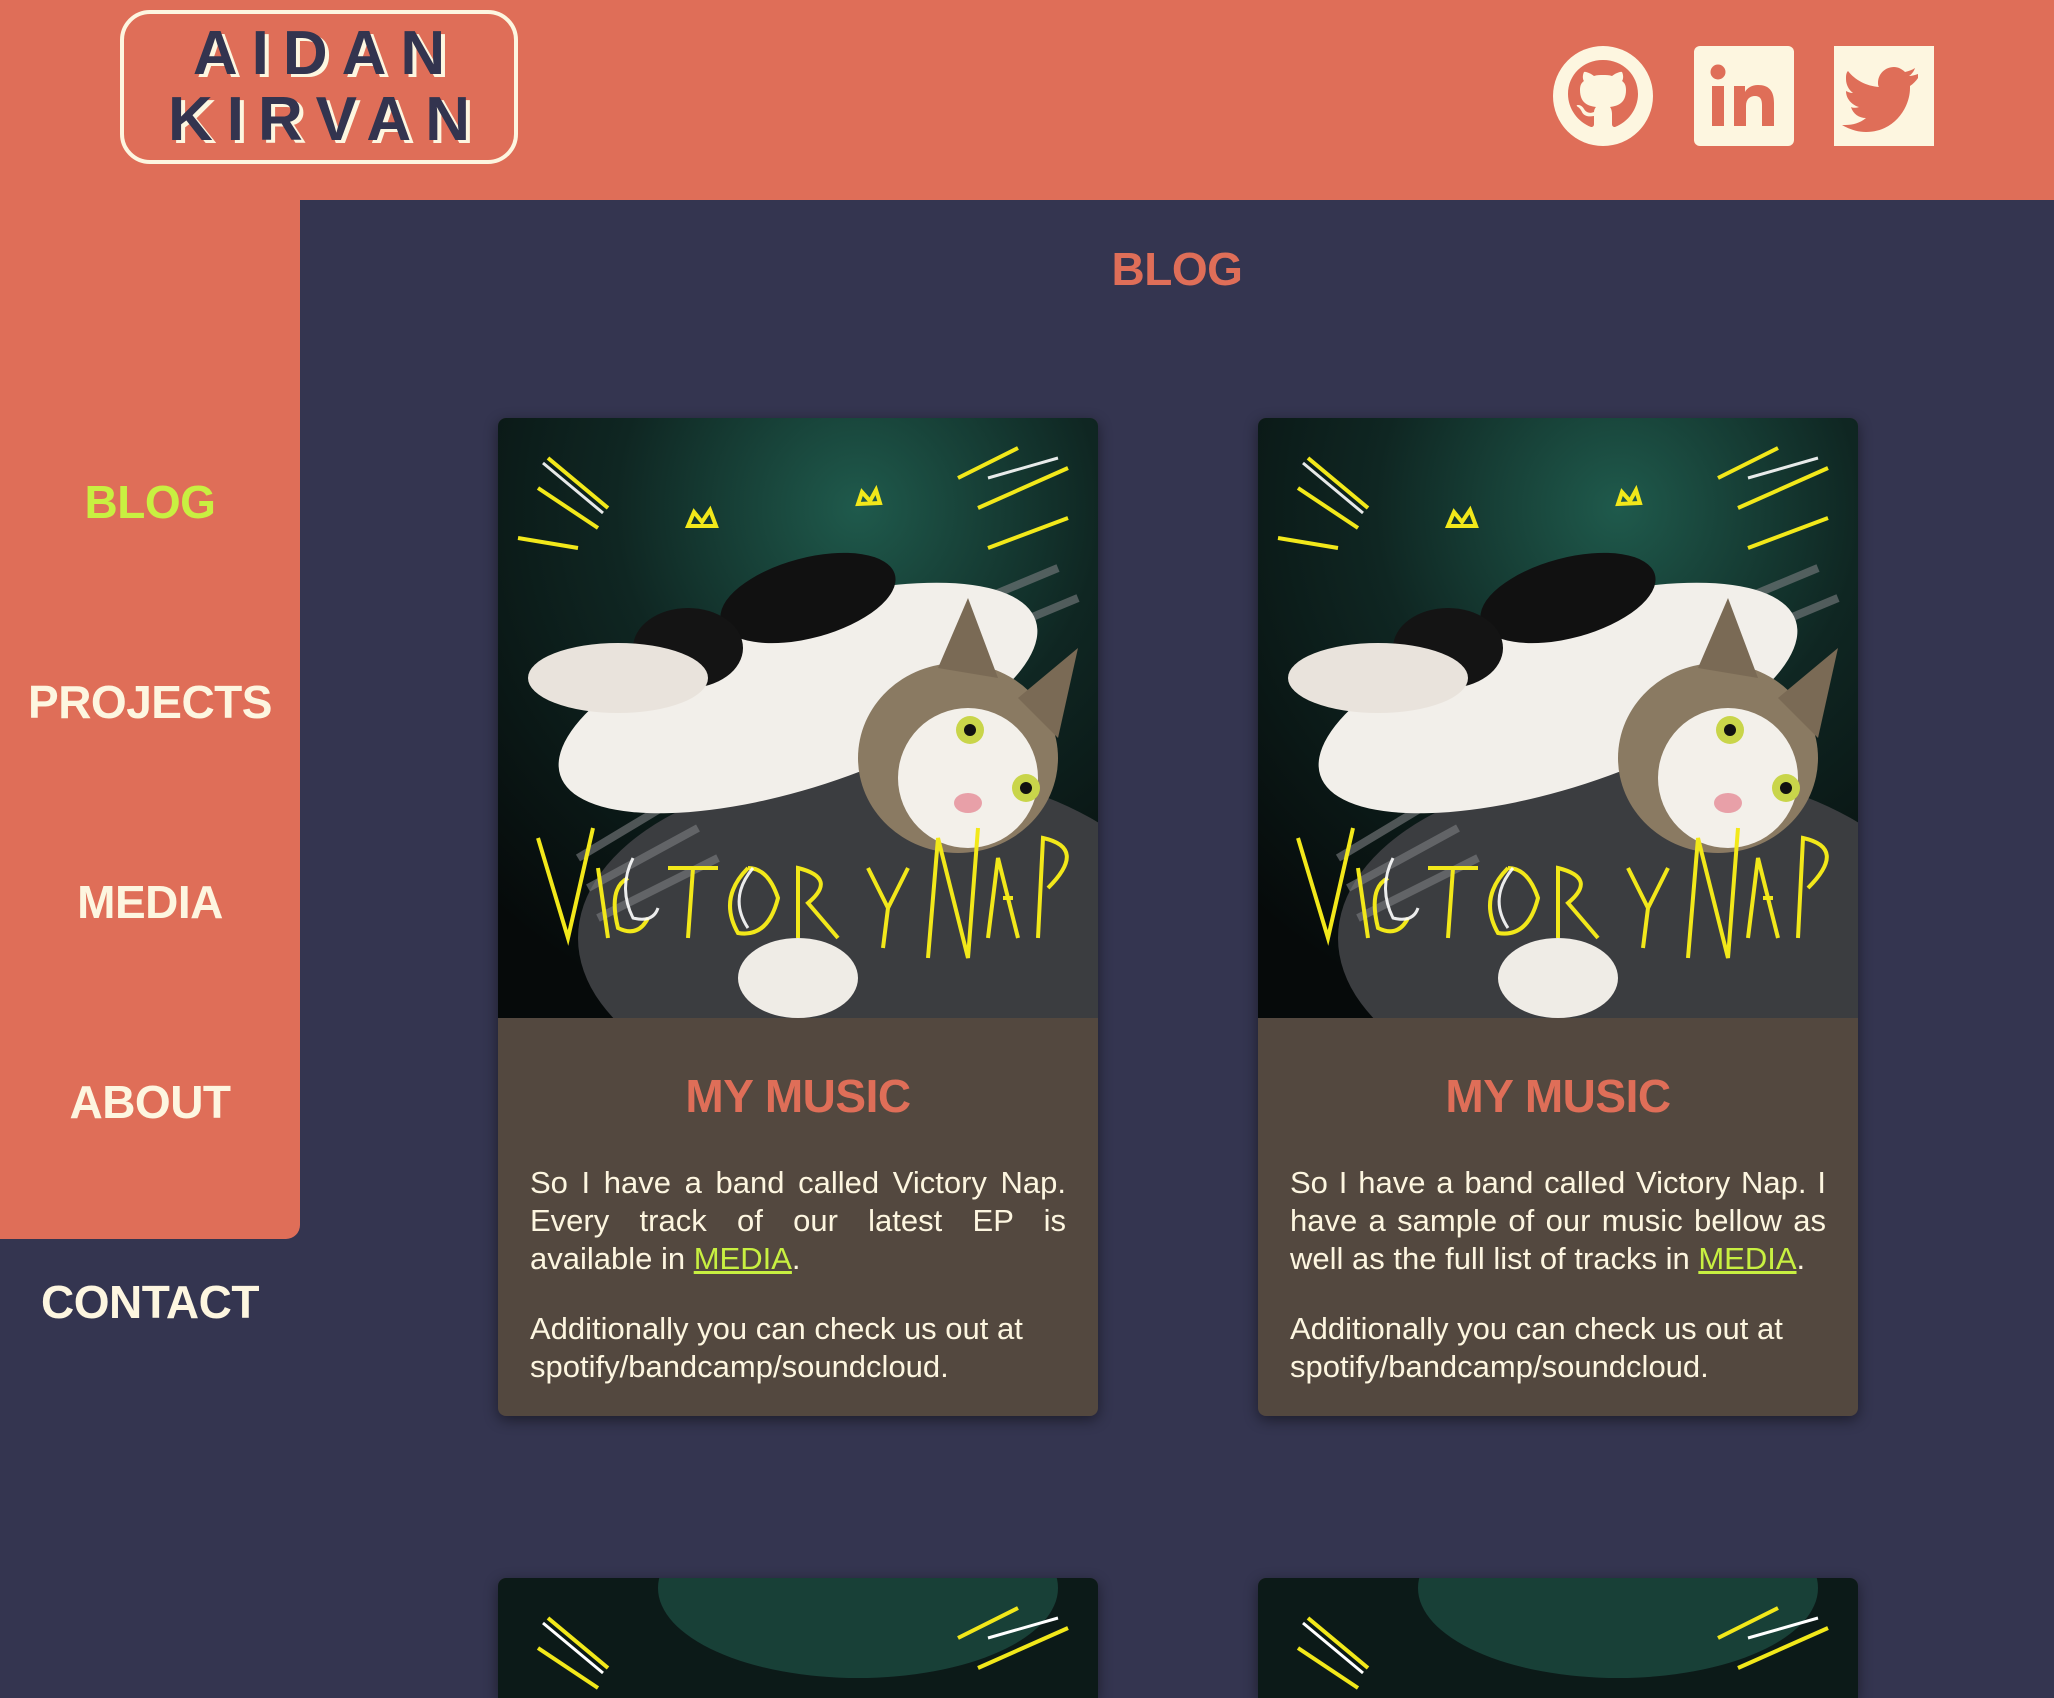 Image resolution: width=2054 pixels, height=1698 pixels. What do you see at coordinates (1027, 100) in the screenshot?
I see `site-header: AIDAN KIRVAN` at bounding box center [1027, 100].